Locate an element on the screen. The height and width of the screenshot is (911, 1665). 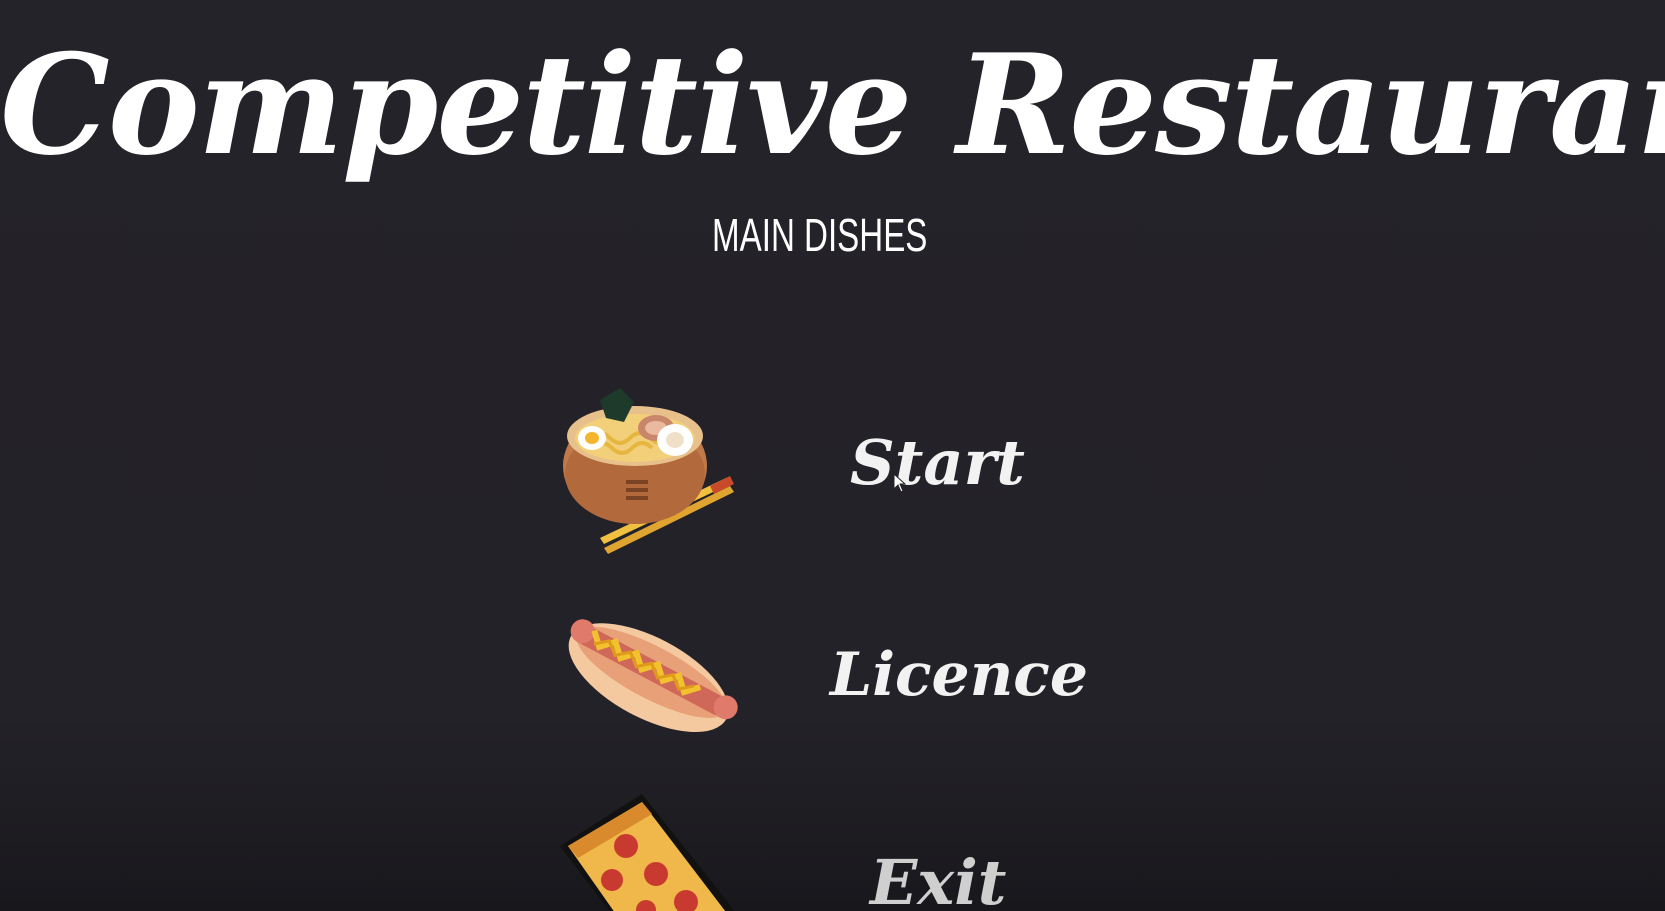
licence-button: Licence is located at coordinates (959, 675).